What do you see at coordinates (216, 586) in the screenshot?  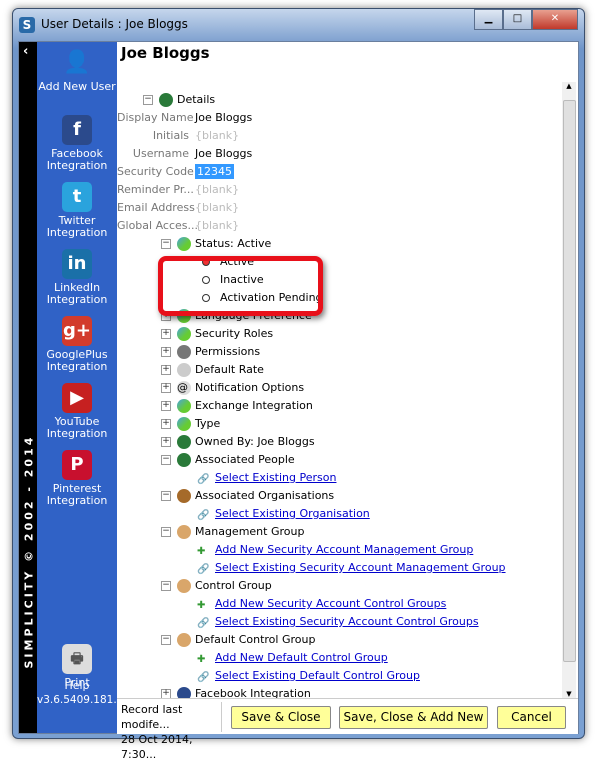 I see `tree-item: − Control Group` at bounding box center [216, 586].